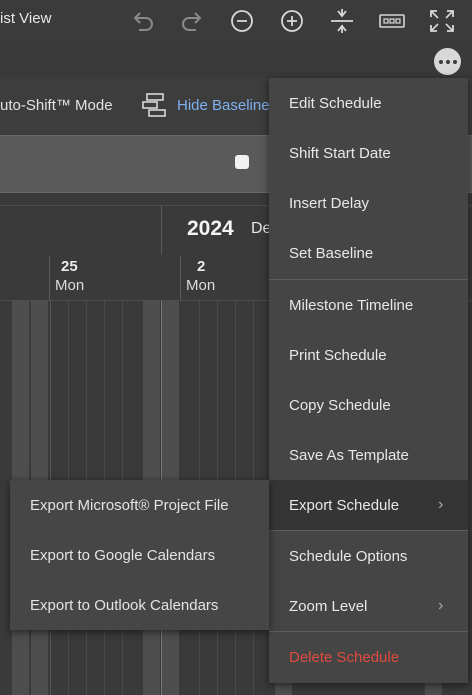 The height and width of the screenshot is (695, 472). I want to click on menu-item-export-schedule: Export Schedule ›, so click(368, 505).